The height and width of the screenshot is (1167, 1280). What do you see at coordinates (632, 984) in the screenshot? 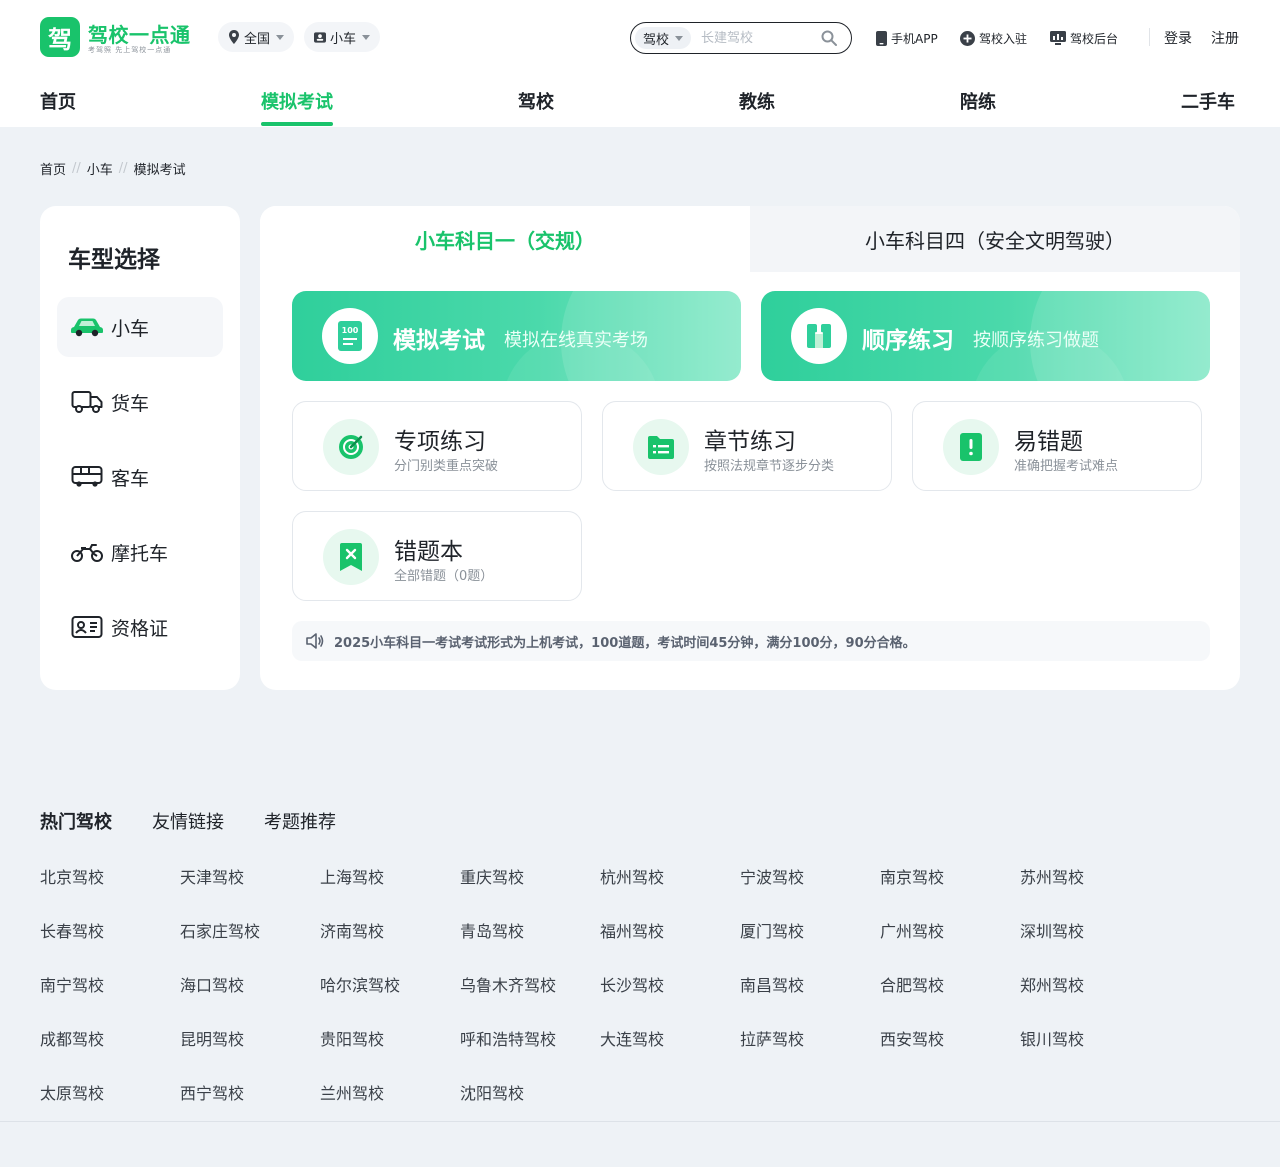
I see `school-link: 长沙驾校` at bounding box center [632, 984].